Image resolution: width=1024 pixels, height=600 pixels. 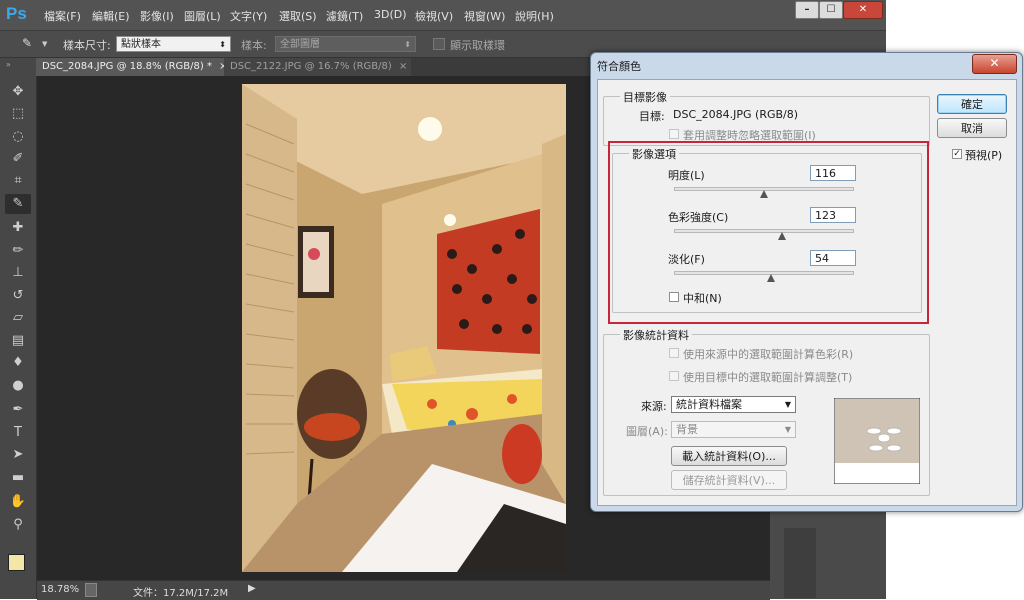 I want to click on menu-view: 檢視(V), so click(x=434, y=16).